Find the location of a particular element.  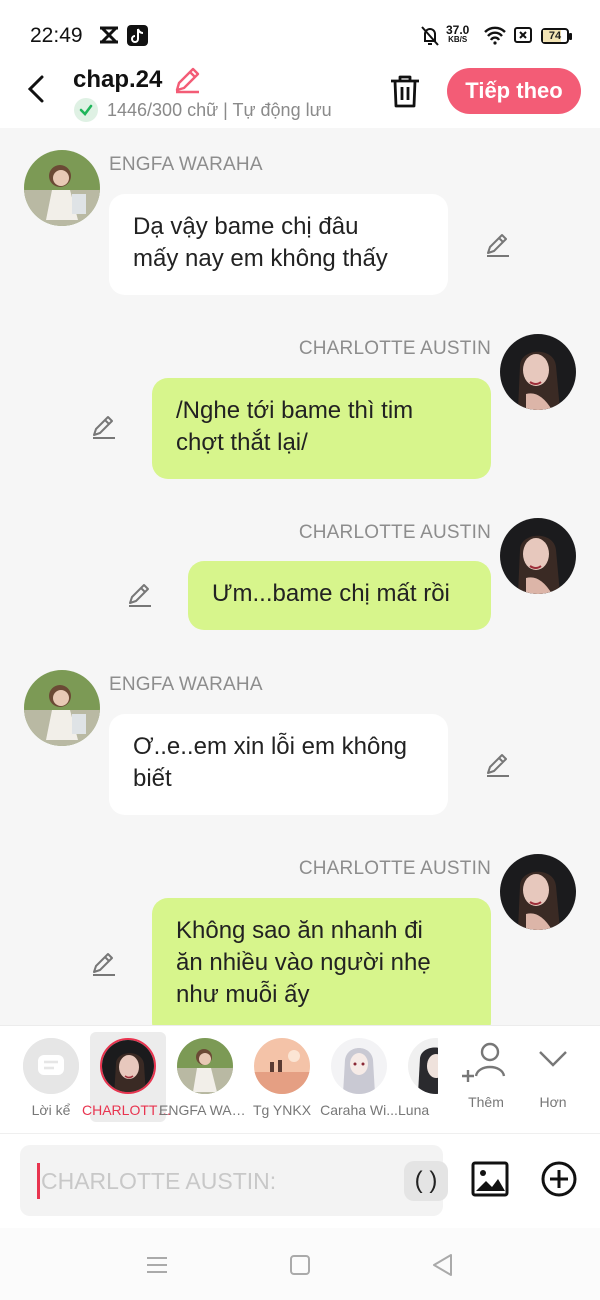

mute-bell-icon is located at coordinates (430, 38).